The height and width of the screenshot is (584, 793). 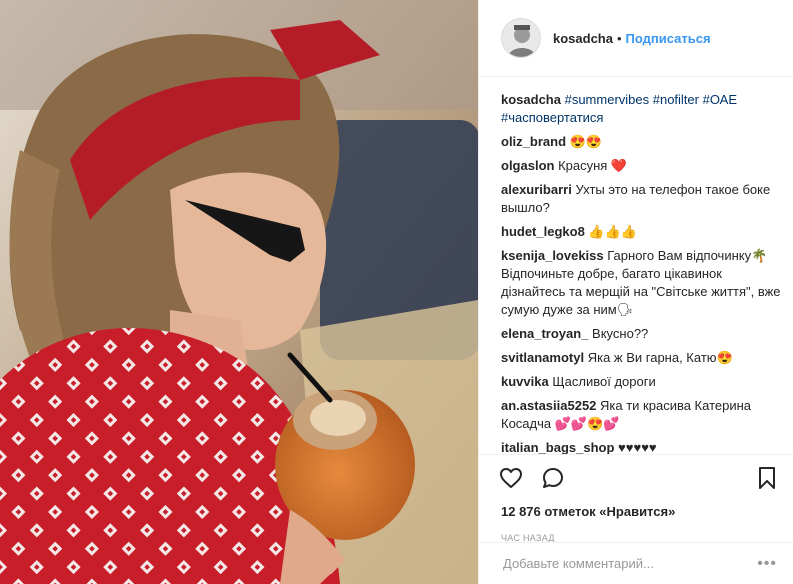 I want to click on comment-text: Вкусно??, so click(x=618, y=333).